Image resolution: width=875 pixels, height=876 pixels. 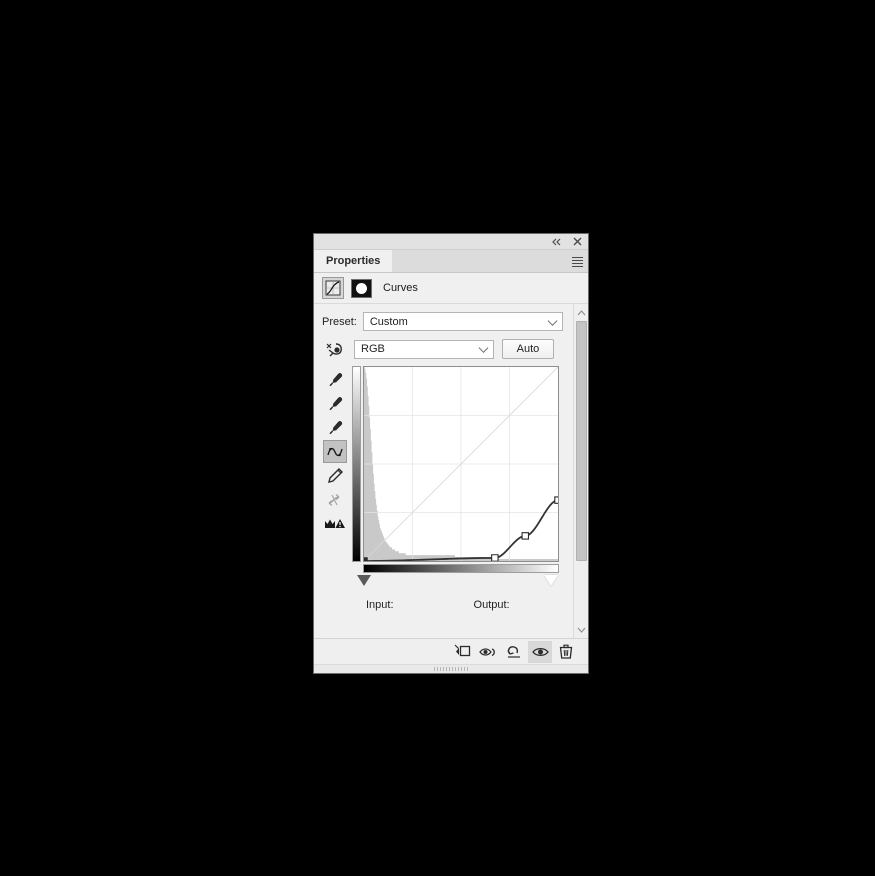 I want to click on clip-to-layer-icon, so click(x=462, y=652).